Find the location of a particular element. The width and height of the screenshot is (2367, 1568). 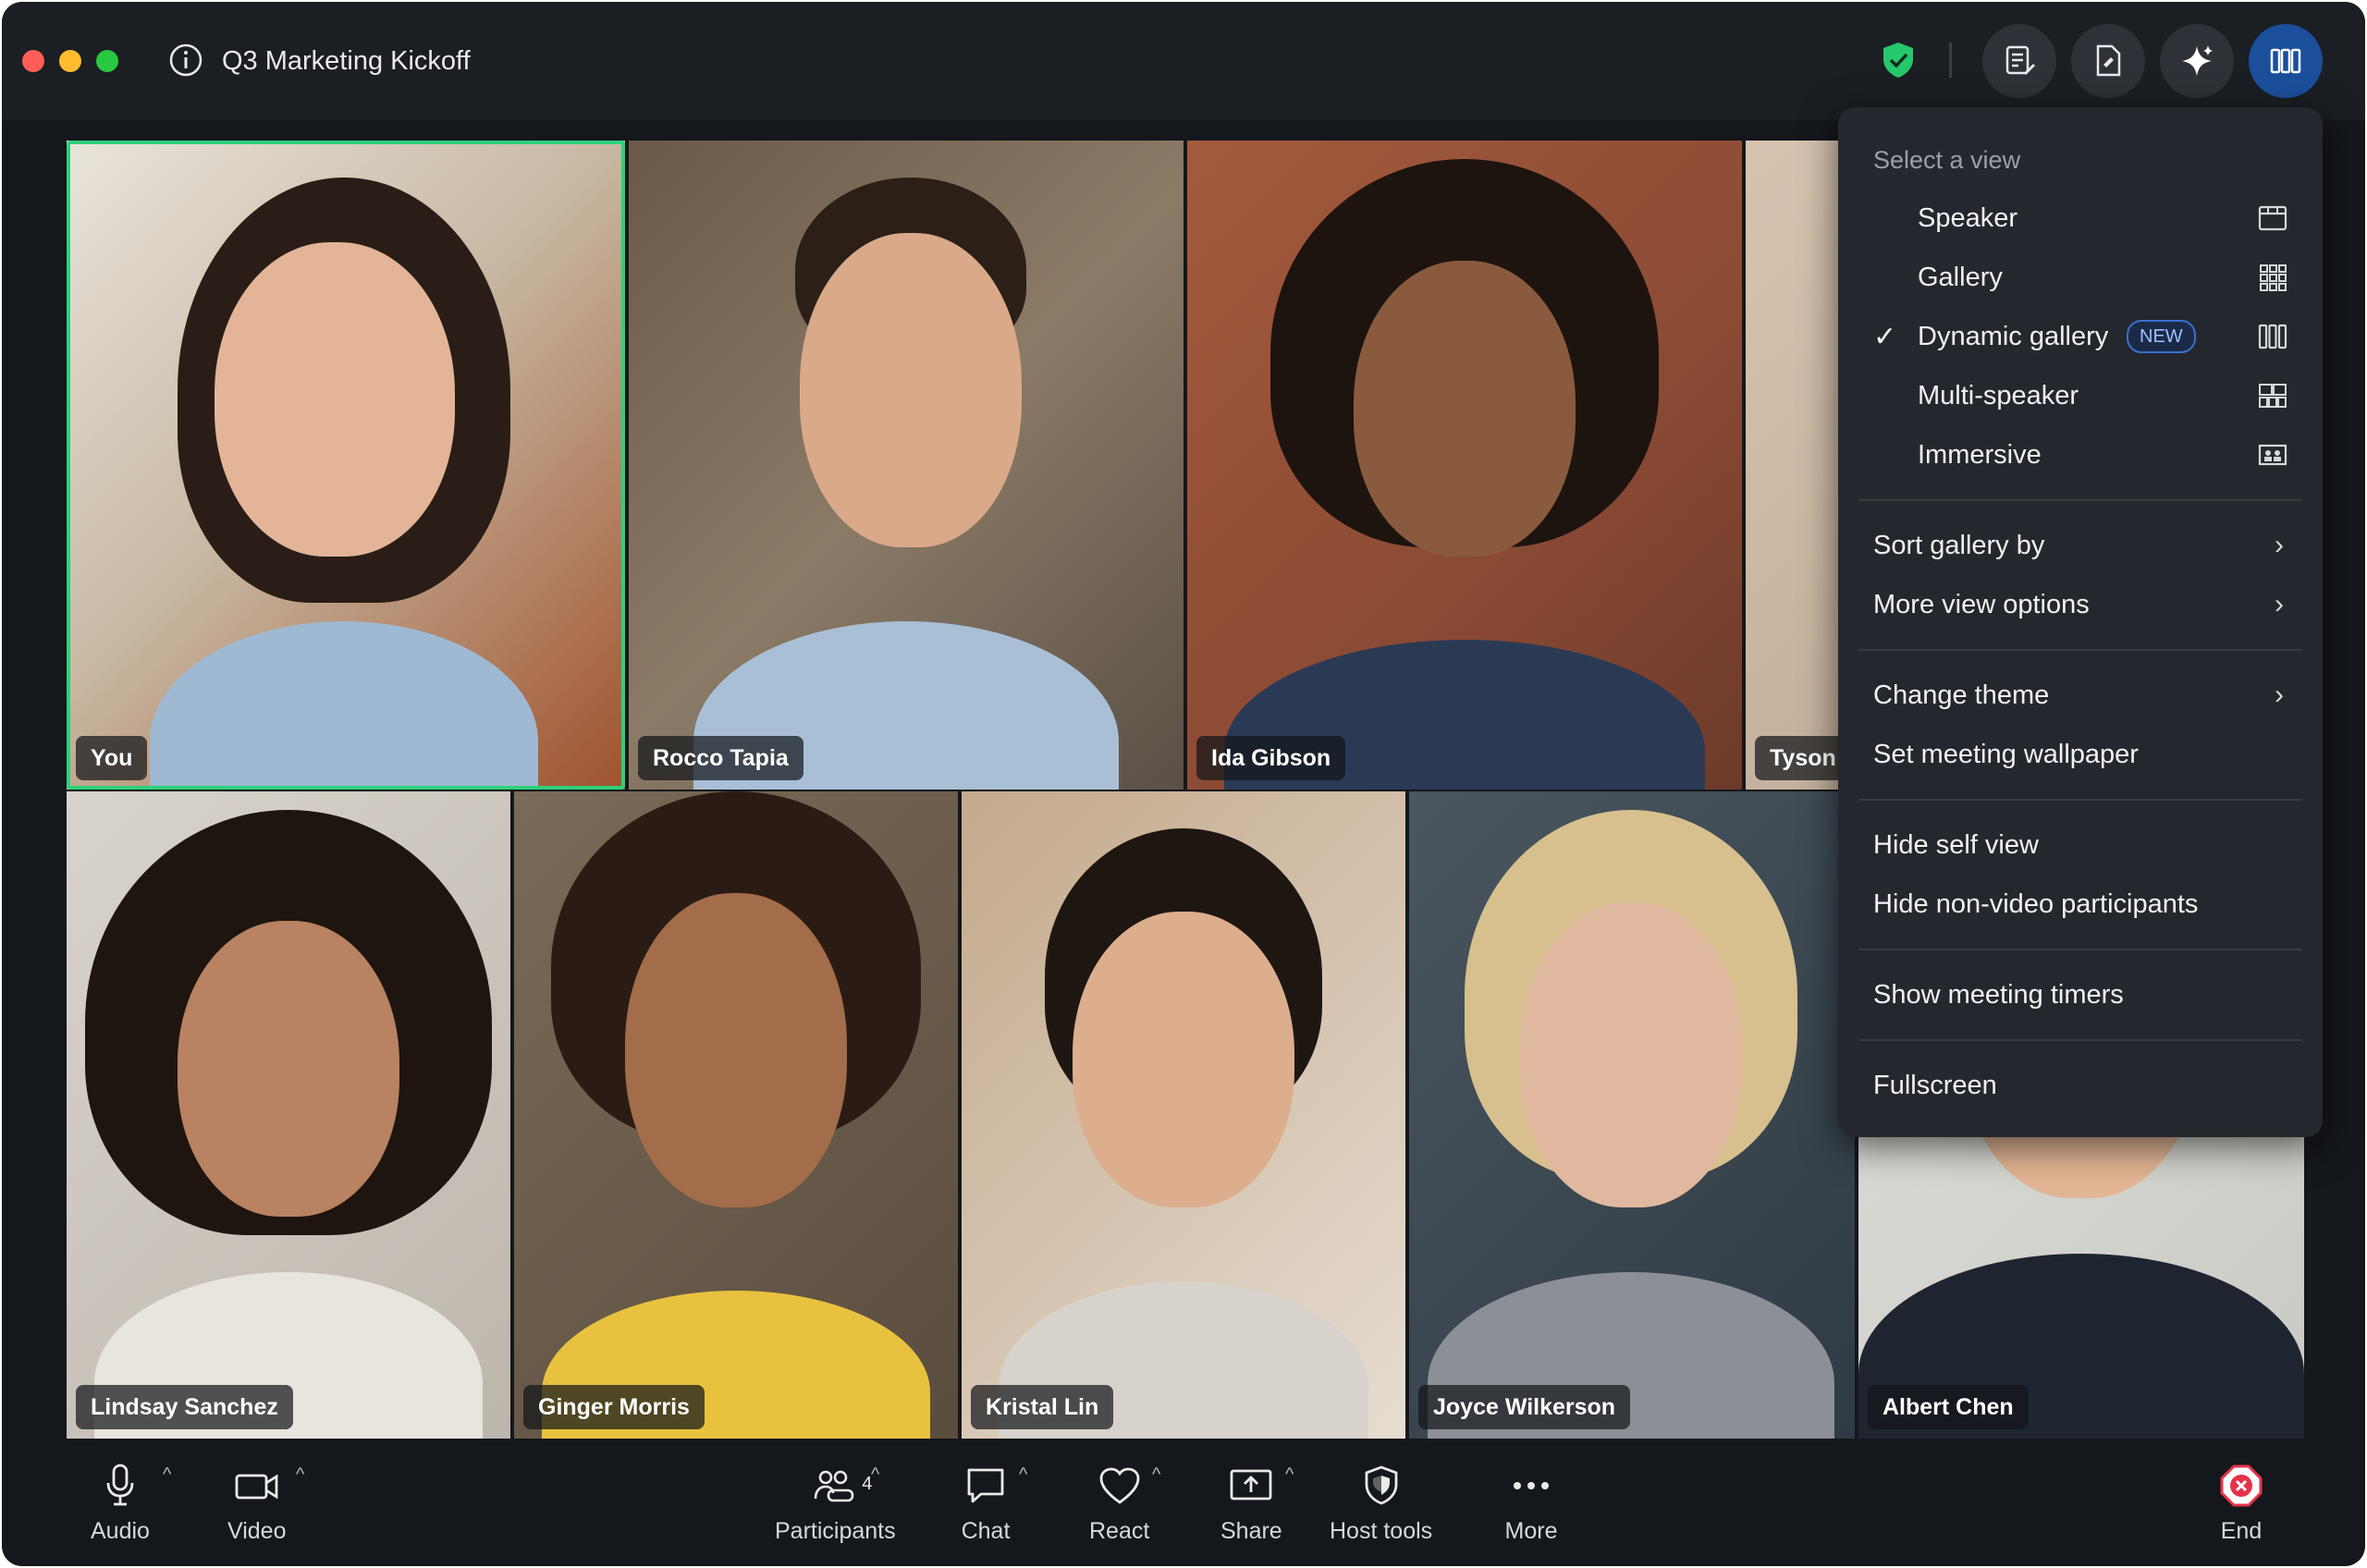

microphone-icon is located at coordinates (120, 1485).